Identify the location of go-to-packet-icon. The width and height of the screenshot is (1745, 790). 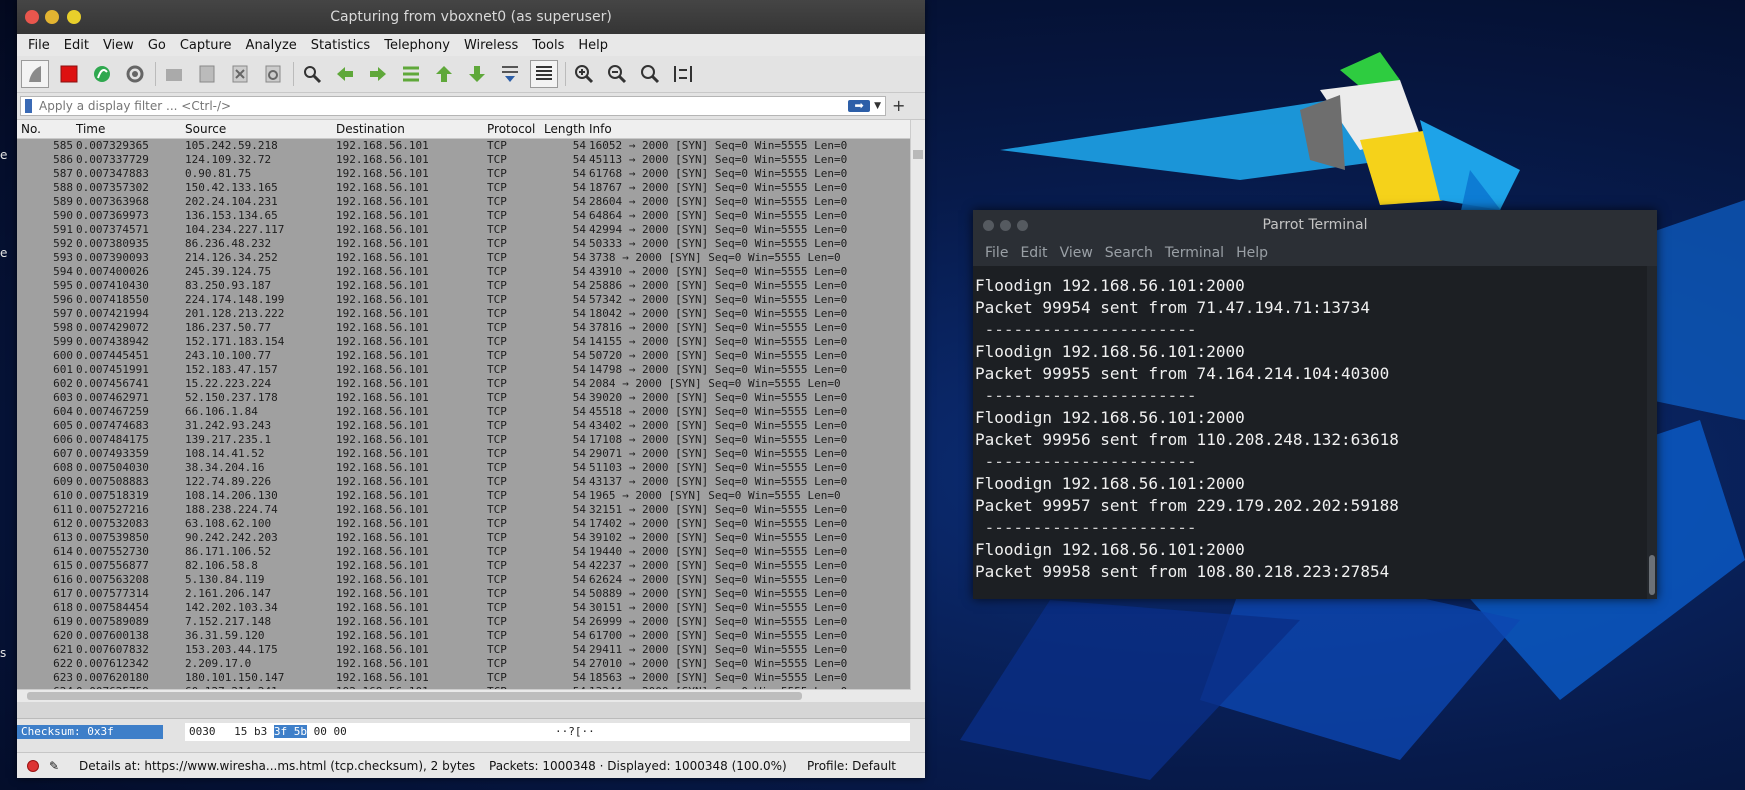
(411, 74).